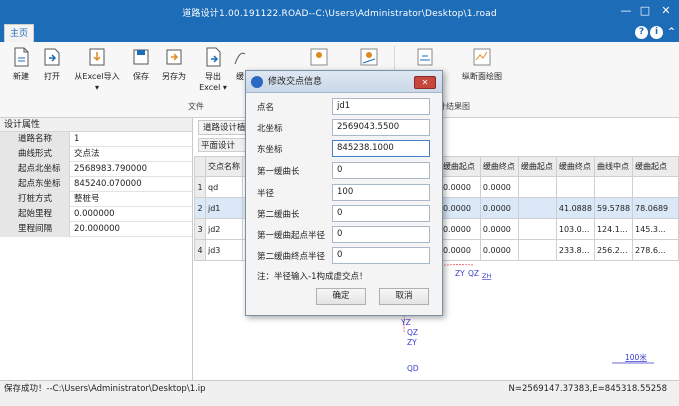  I want to click on export-excel-button: 导出 Excel ▾, so click(213, 69).